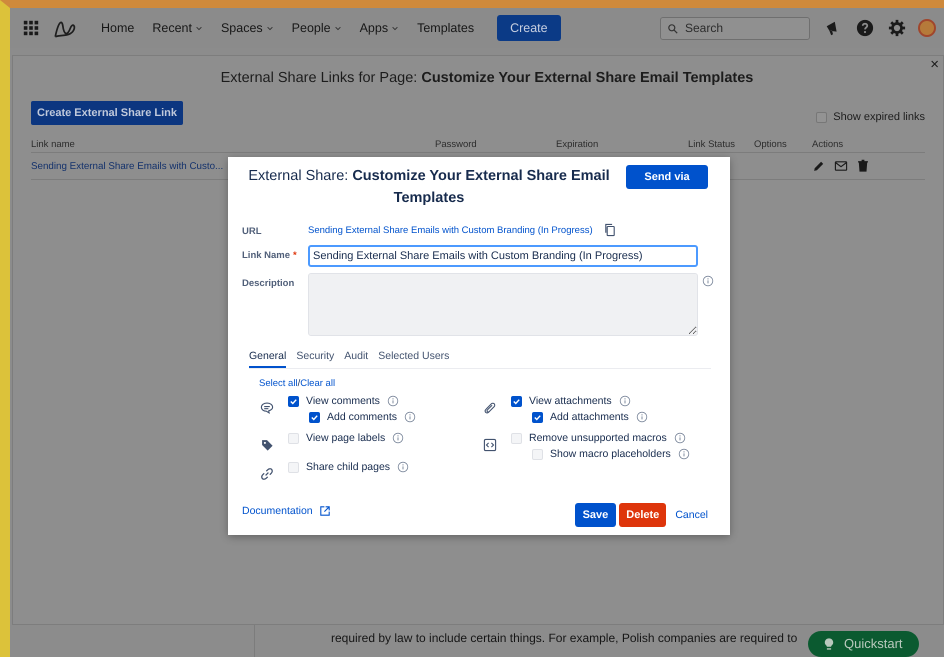 Image resolution: width=944 pixels, height=657 pixels. I want to click on checkbox-label: Show expired links, so click(879, 117).